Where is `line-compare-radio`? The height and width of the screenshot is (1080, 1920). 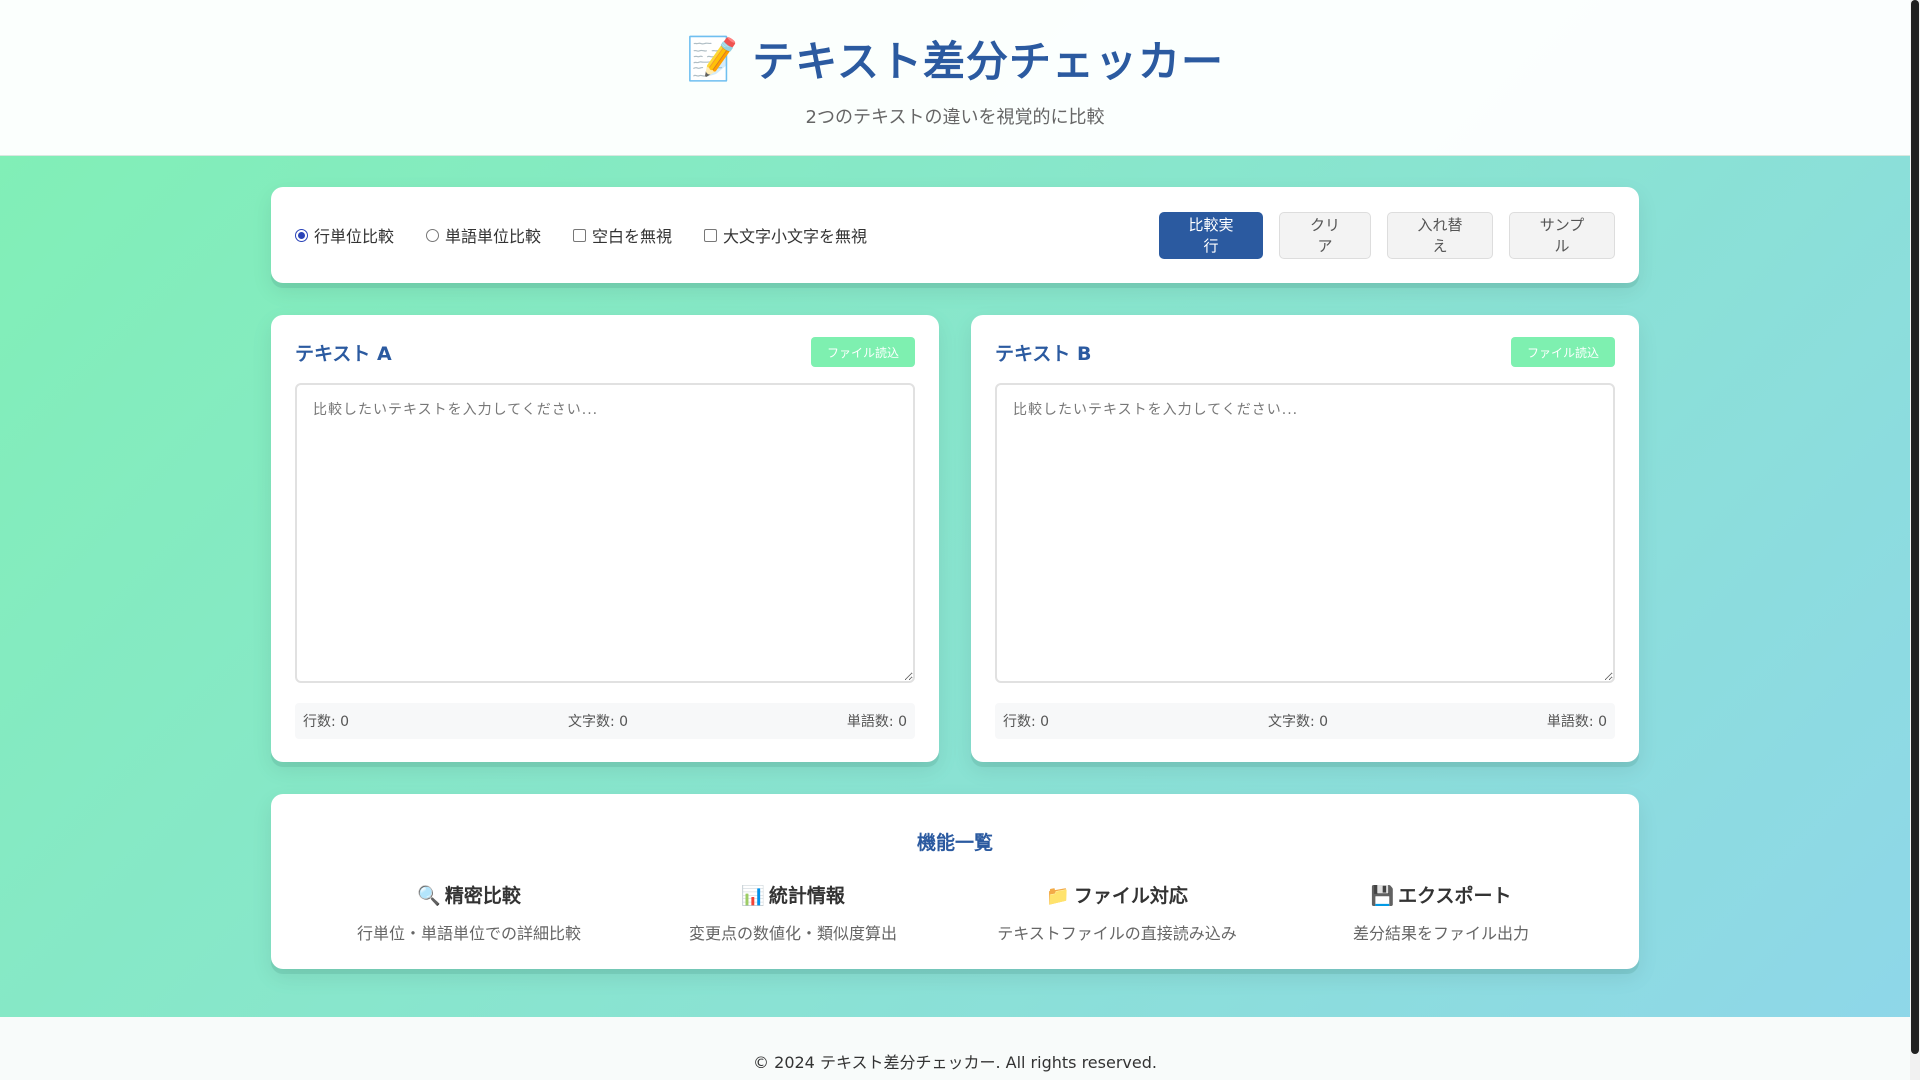 line-compare-radio is located at coordinates (301, 235).